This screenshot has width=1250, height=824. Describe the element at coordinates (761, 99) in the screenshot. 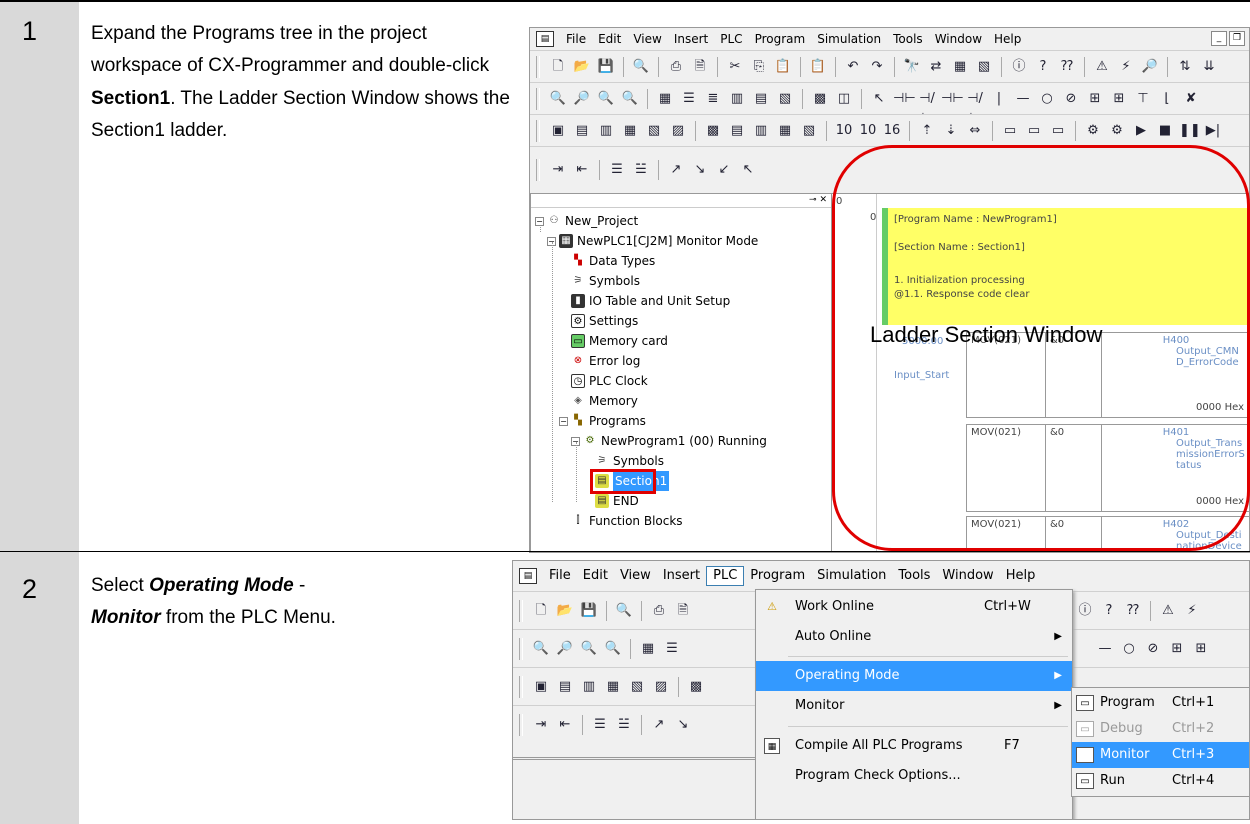

I see `watch-icon: ▤` at that location.